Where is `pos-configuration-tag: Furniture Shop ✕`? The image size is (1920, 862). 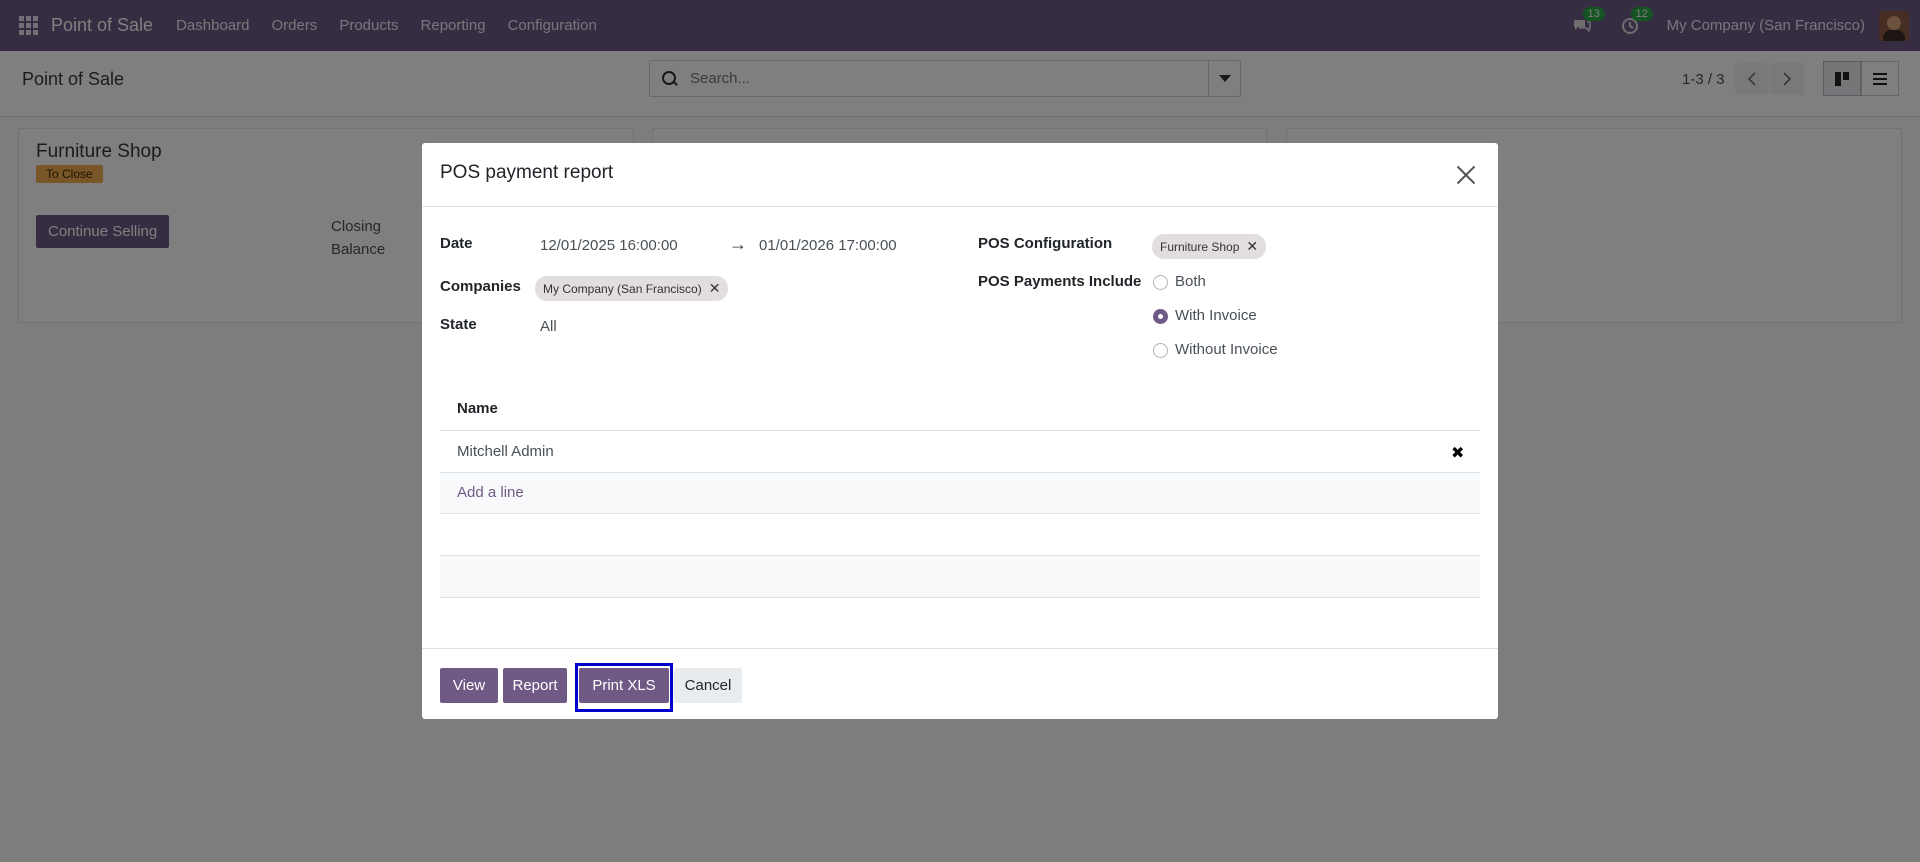 pos-configuration-tag: Furniture Shop ✕ is located at coordinates (1209, 246).